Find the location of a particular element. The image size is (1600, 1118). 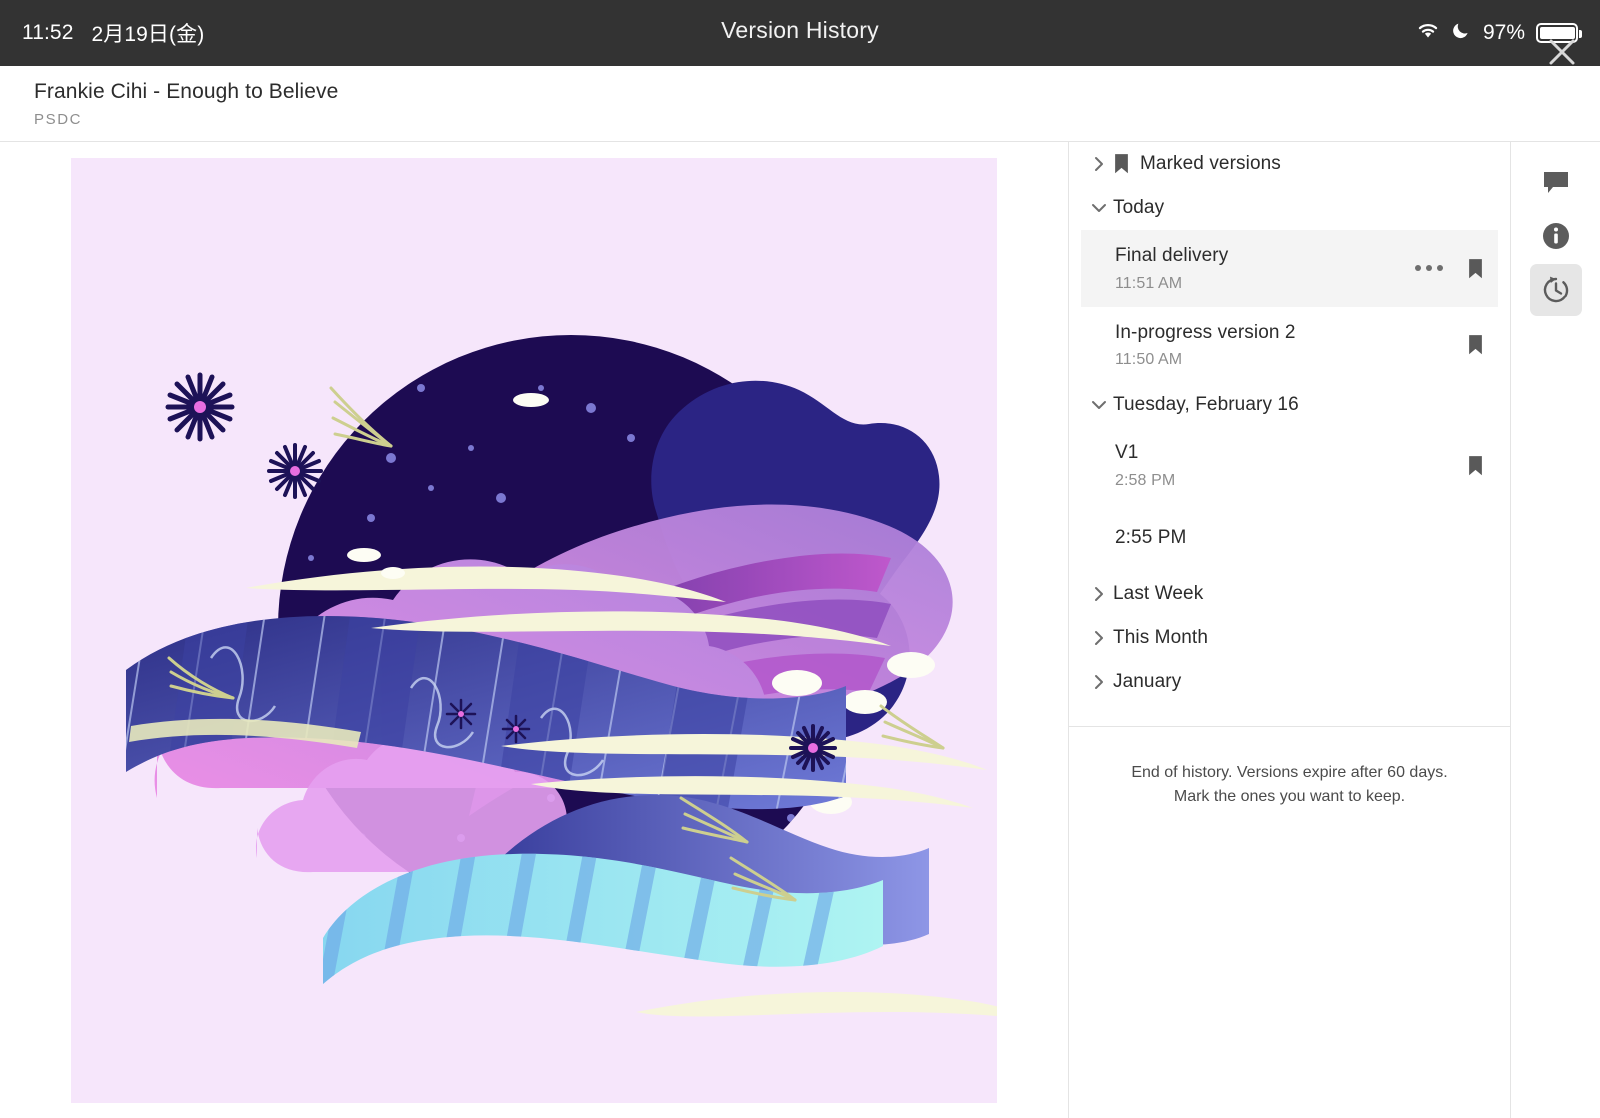

history-group-label: Marked versions is located at coordinates (1210, 163).